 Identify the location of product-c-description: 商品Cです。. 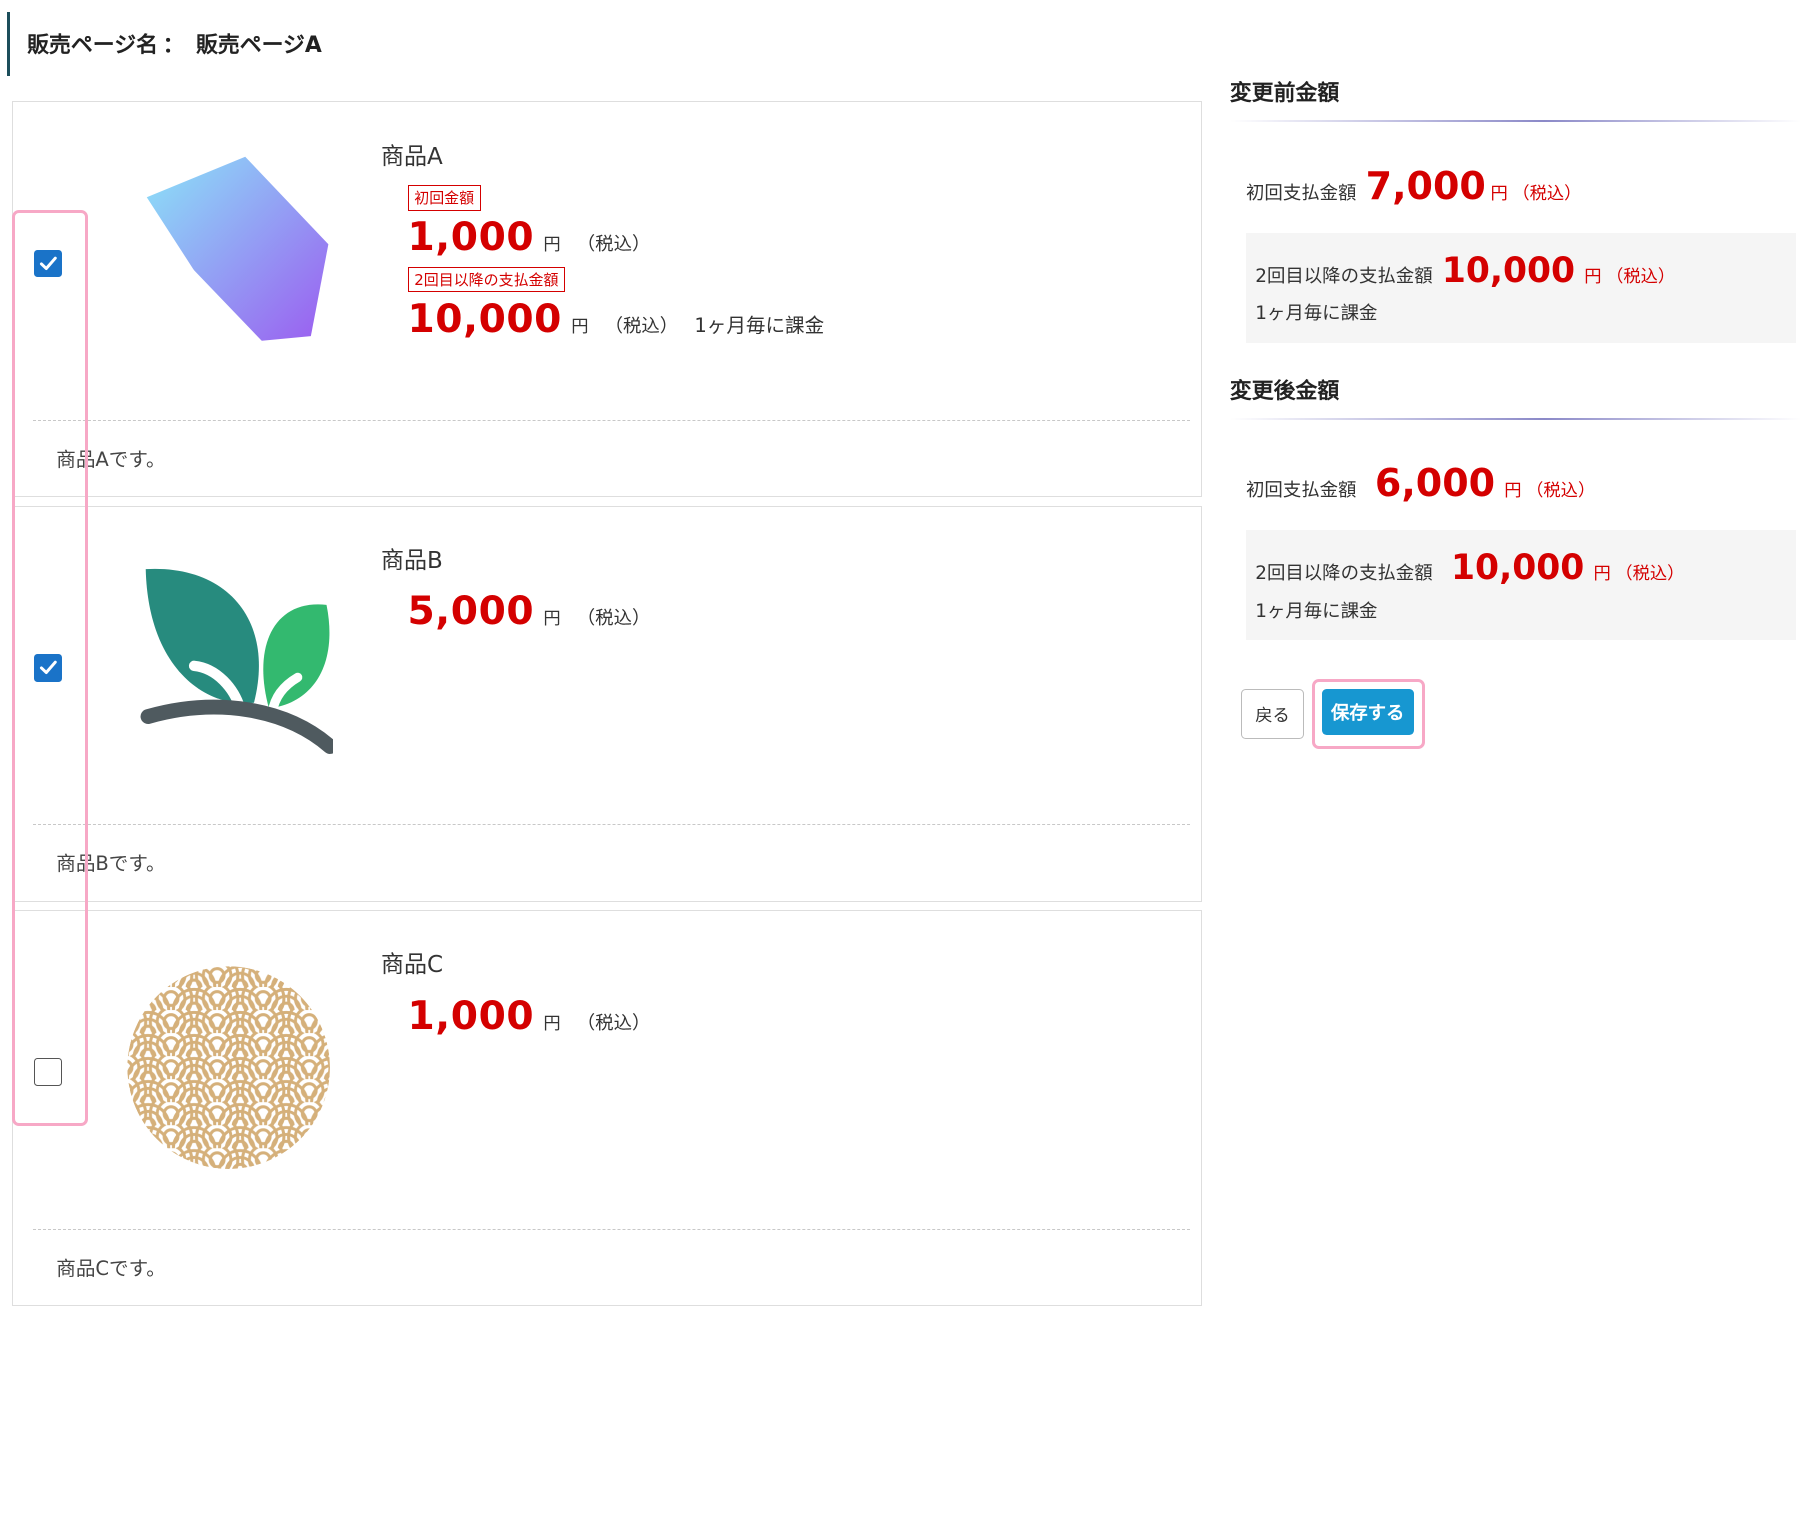
(111, 1268).